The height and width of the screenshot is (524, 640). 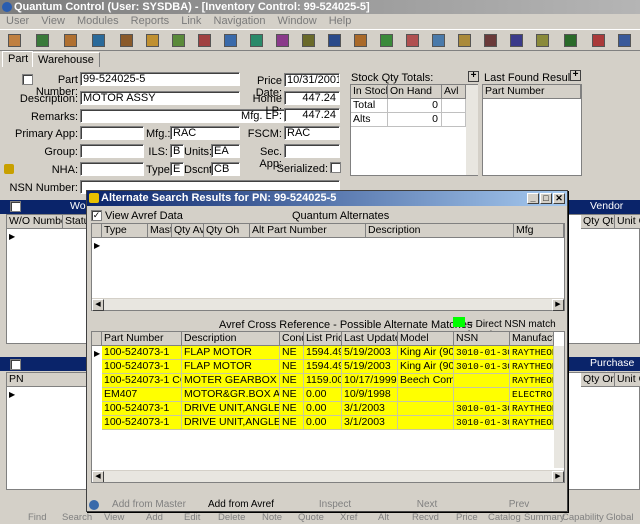 What do you see at coordinates (370, 339) in the screenshot?
I see `avref-header: Last Update` at bounding box center [370, 339].